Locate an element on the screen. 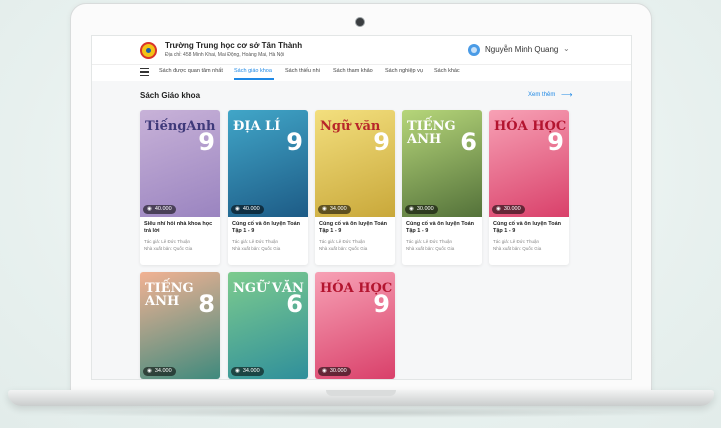 The width and height of the screenshot is (721, 428). book-title: Siêu nhí hỏi nhà khoa học trả lời is located at coordinates (180, 228).